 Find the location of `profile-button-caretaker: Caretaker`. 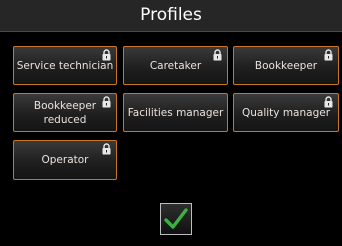

profile-button-caretaker: Caretaker is located at coordinates (175, 65).